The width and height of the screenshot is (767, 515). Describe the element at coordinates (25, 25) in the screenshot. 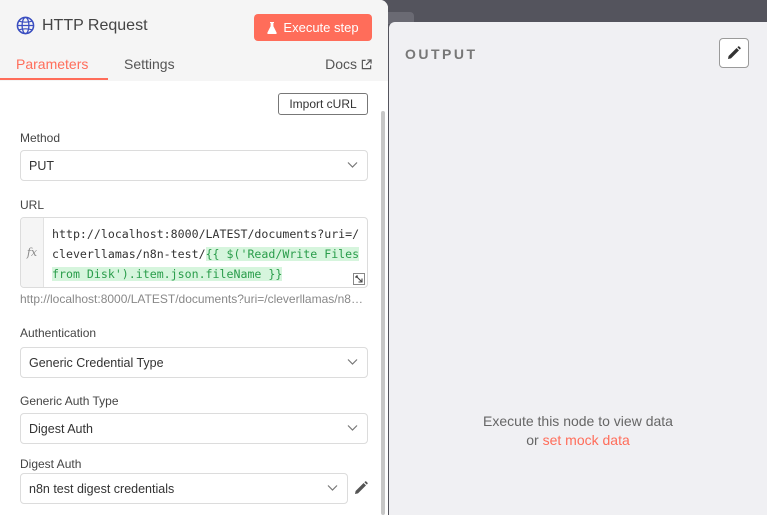

I see `globe-icon` at that location.